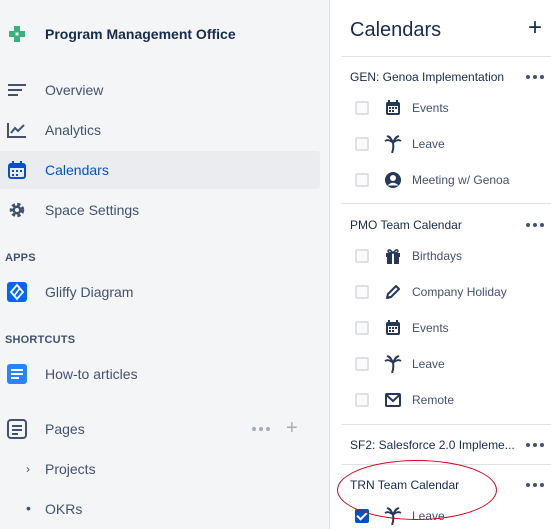 The image size is (551, 529). Describe the element at coordinates (73, 130) in the screenshot. I see `nav-analytics-label: Analytics` at that location.